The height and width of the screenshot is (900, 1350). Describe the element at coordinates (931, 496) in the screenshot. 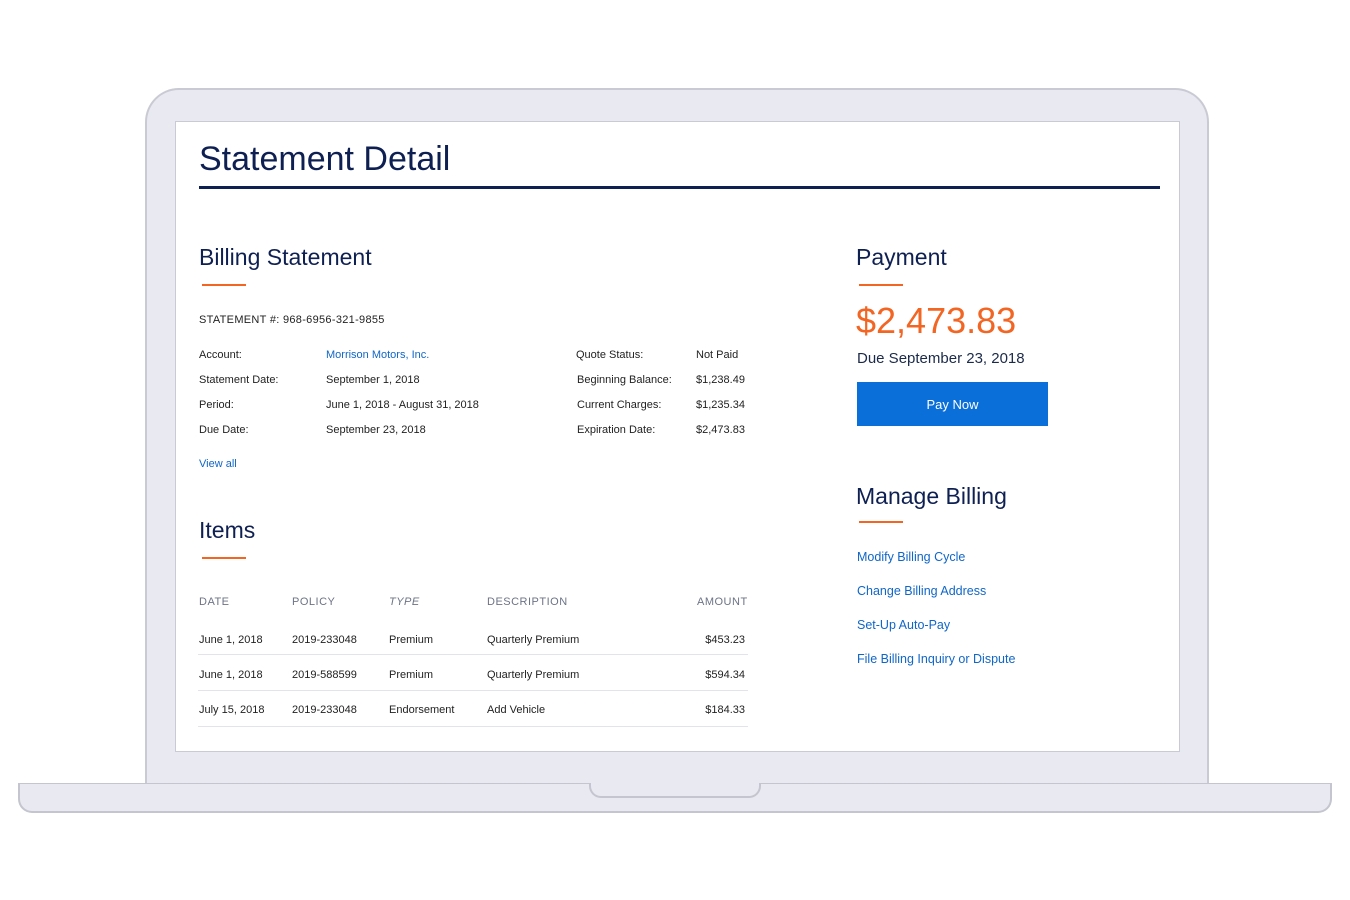

I see `manage-billing-heading: Manage Billing` at that location.